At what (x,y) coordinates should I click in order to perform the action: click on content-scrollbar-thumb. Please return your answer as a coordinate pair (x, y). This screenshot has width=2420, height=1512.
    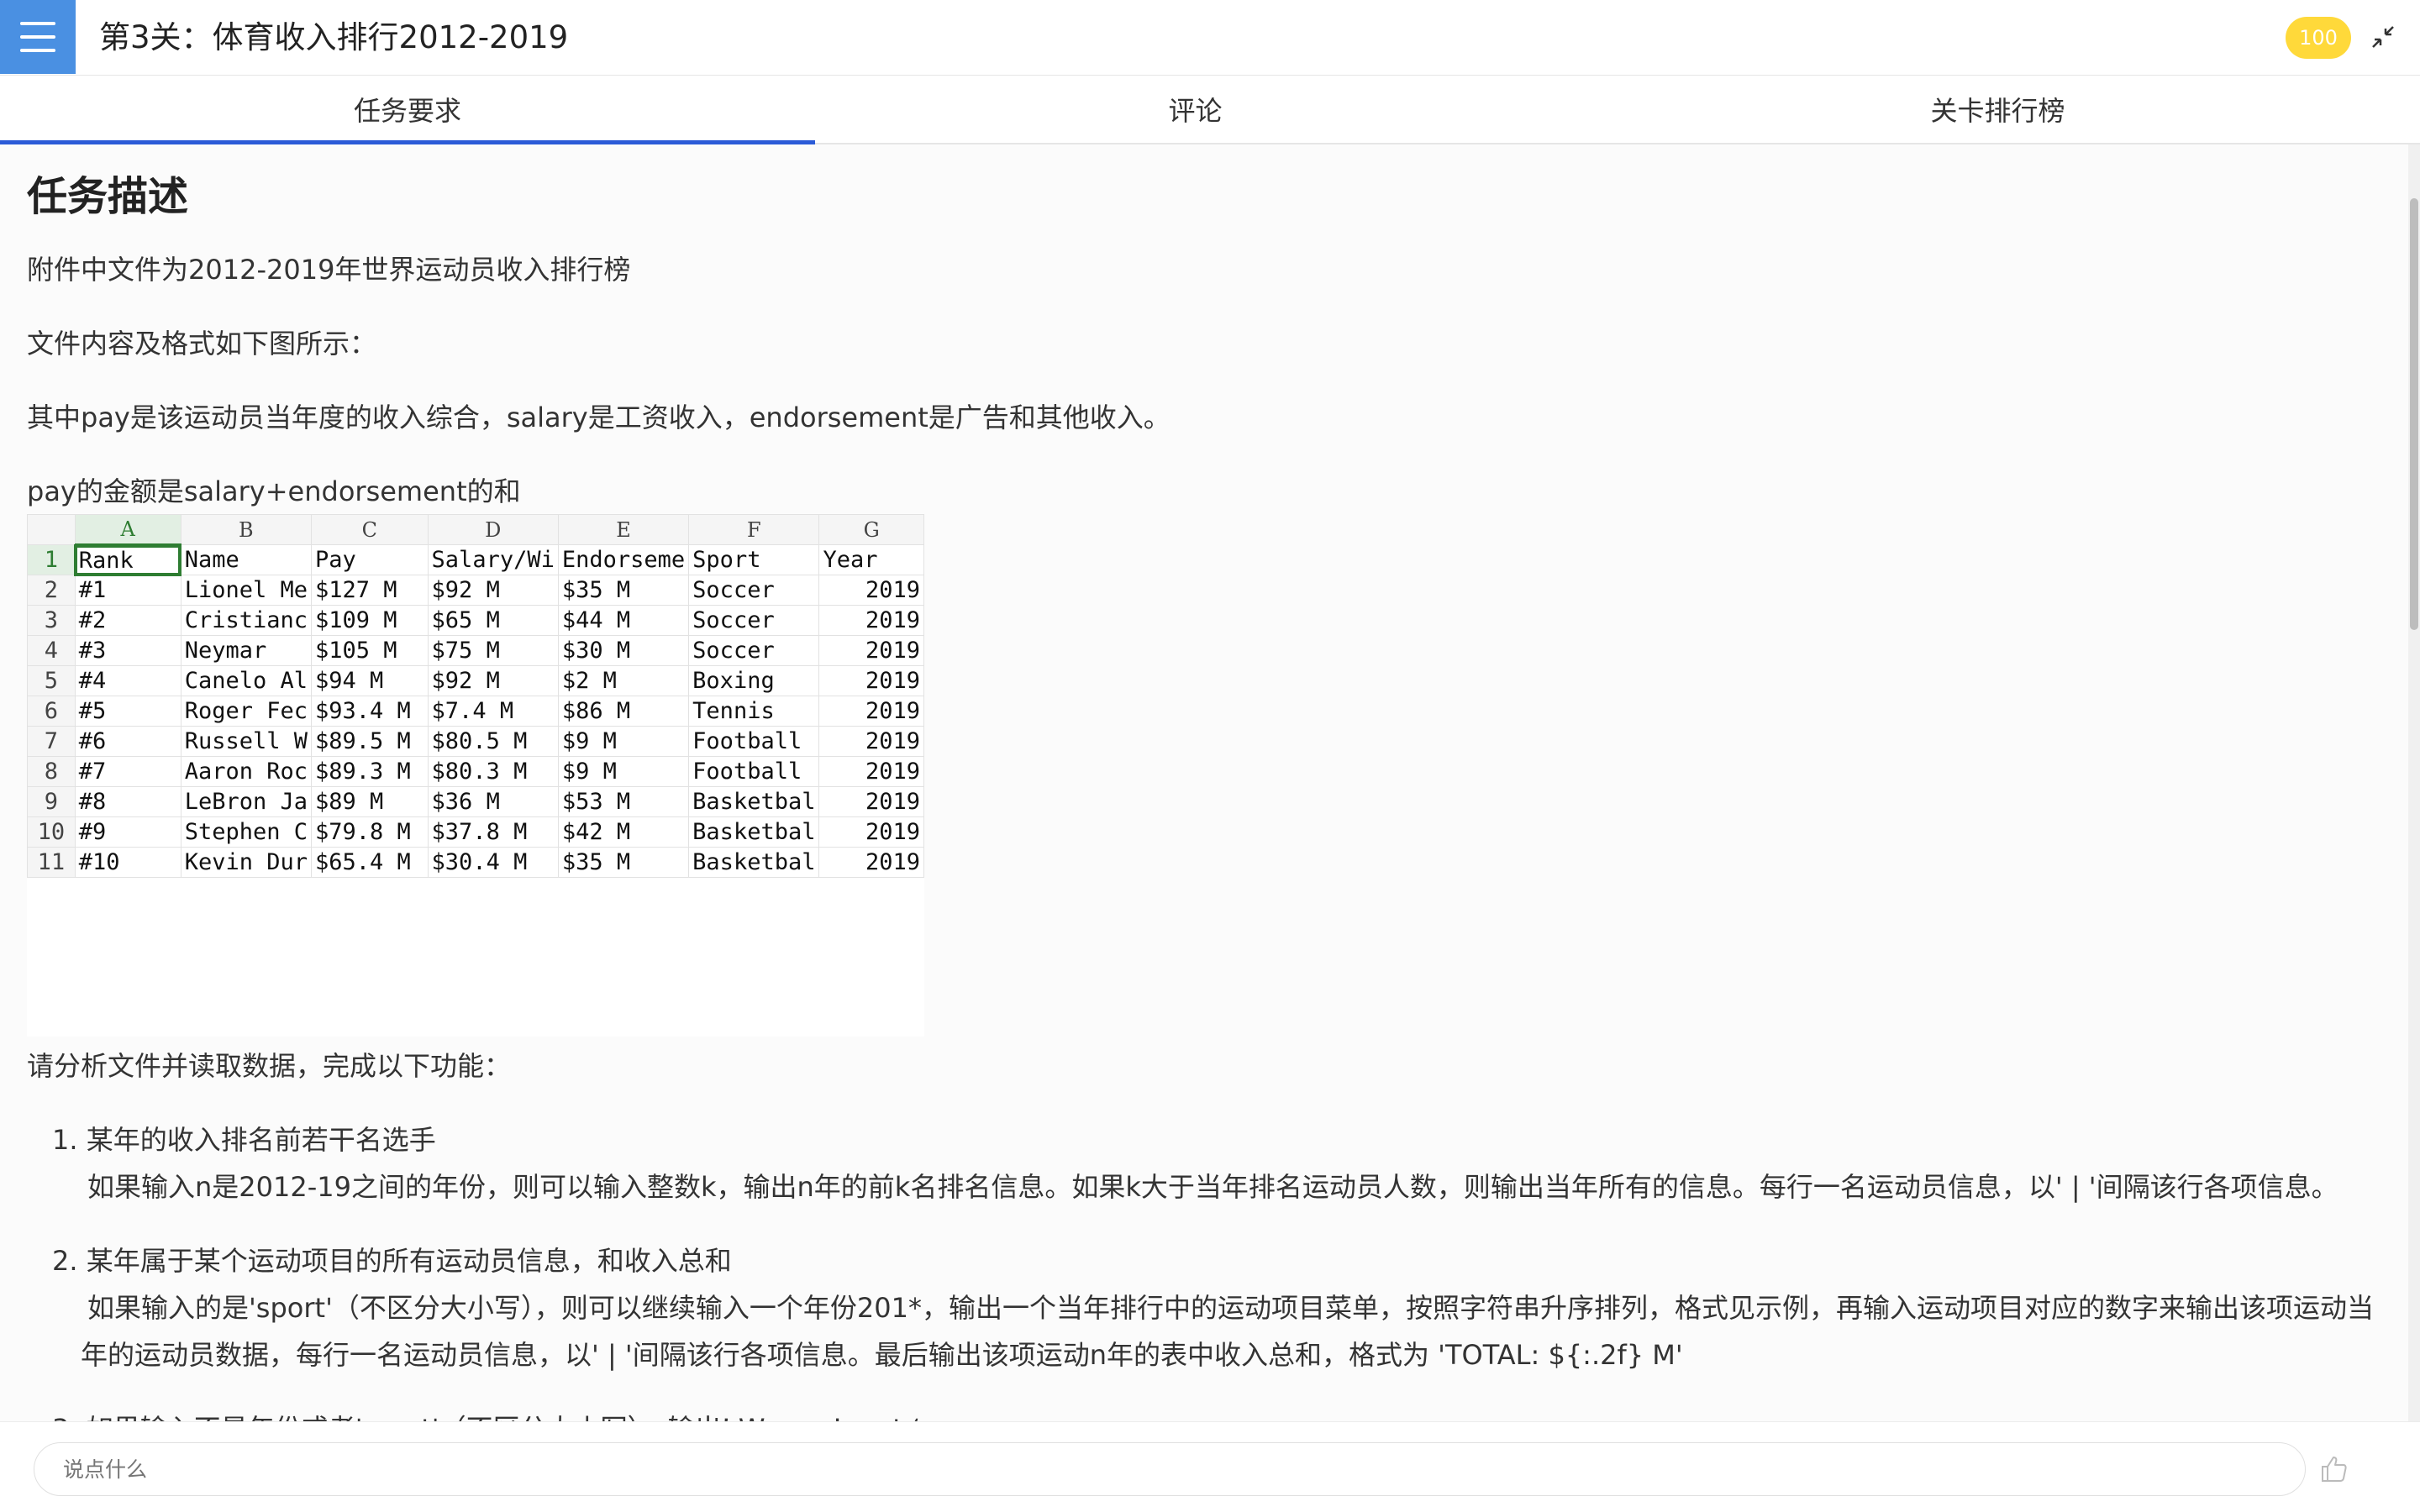
    Looking at the image, I should click on (2414, 414).